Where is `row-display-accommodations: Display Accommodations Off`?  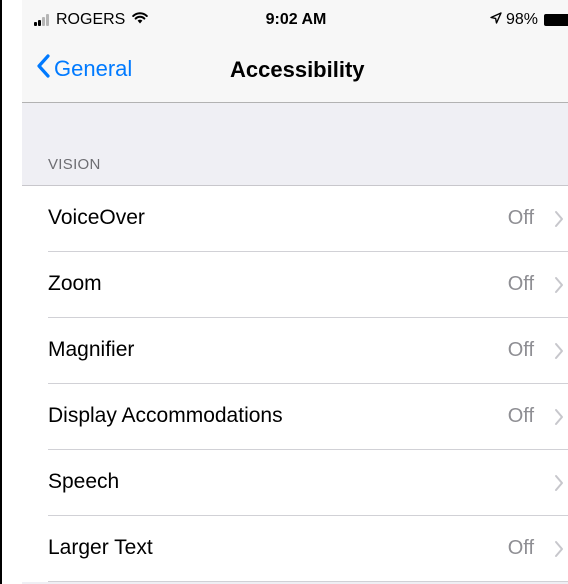
row-display-accommodations: Display Accommodations Off is located at coordinates (295, 417).